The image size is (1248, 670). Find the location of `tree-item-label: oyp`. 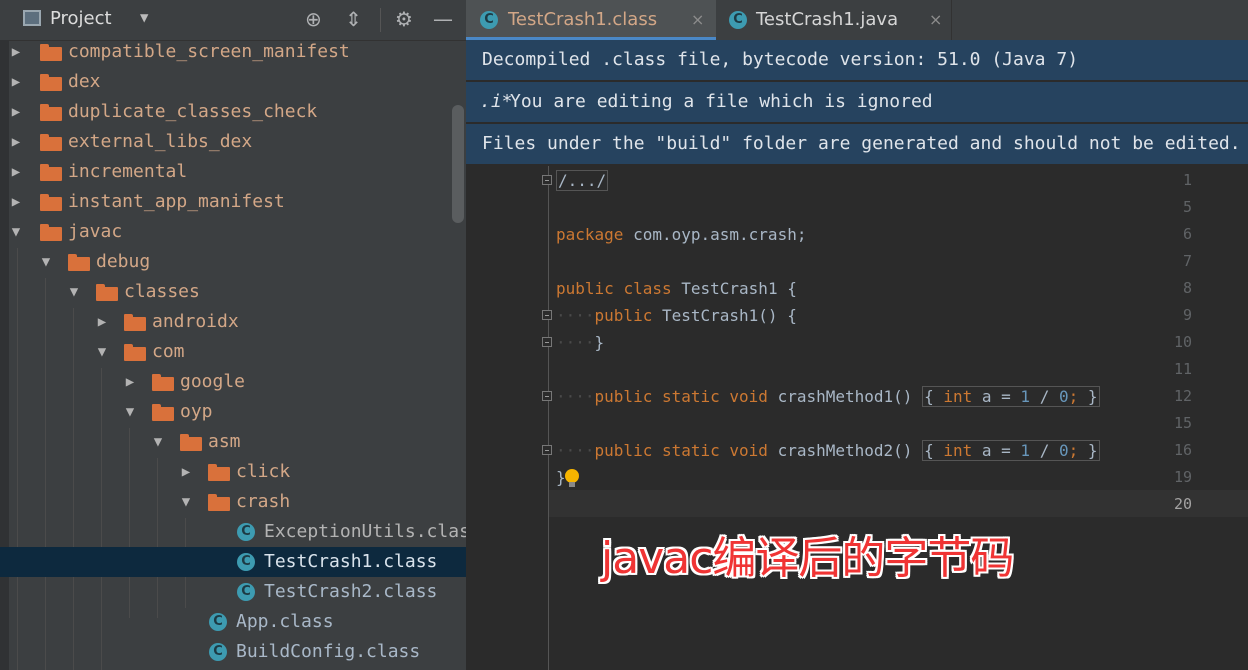

tree-item-label: oyp is located at coordinates (196, 411).